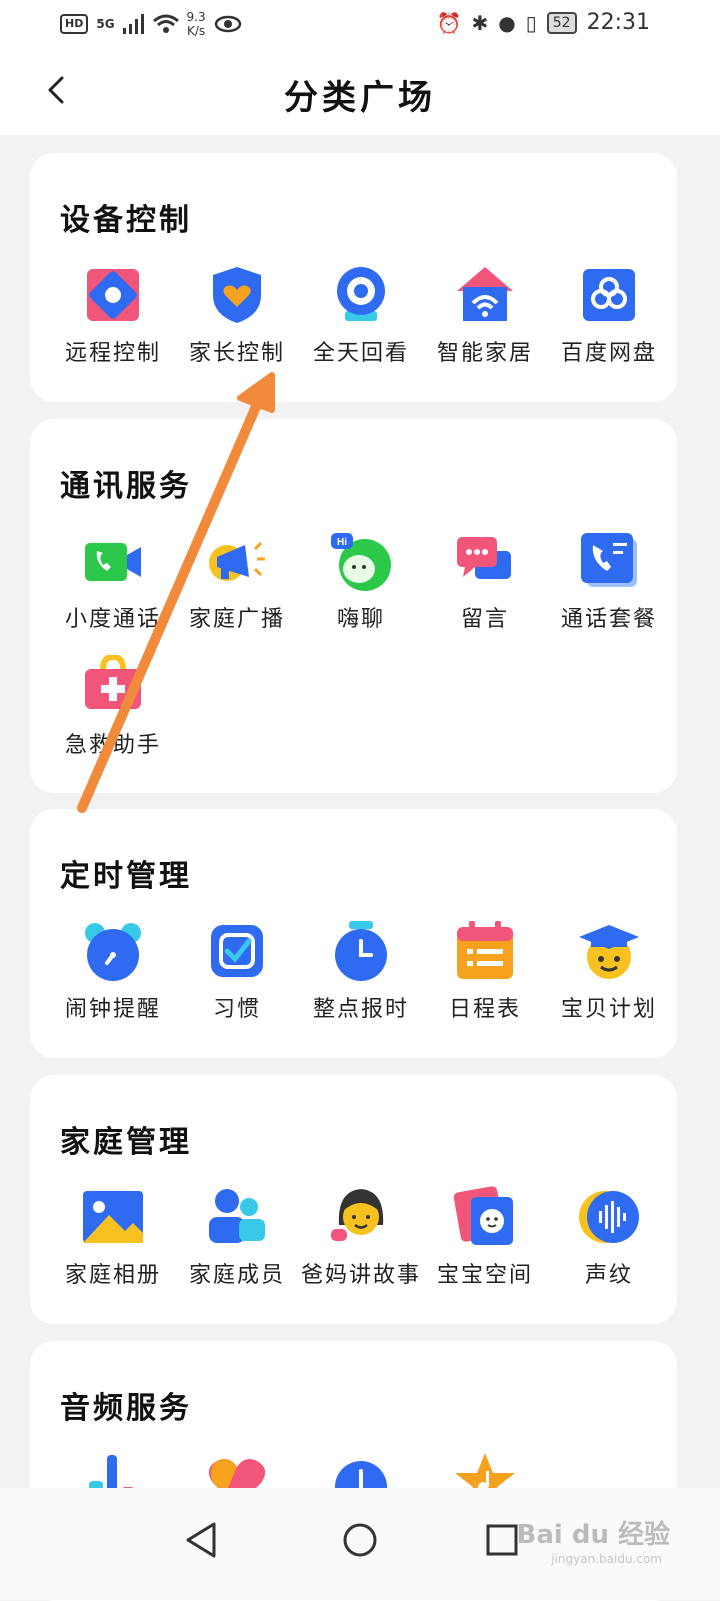 This screenshot has width=720, height=1601. What do you see at coordinates (236, 1009) in the screenshot?
I see `item-label: 习惯` at bounding box center [236, 1009].